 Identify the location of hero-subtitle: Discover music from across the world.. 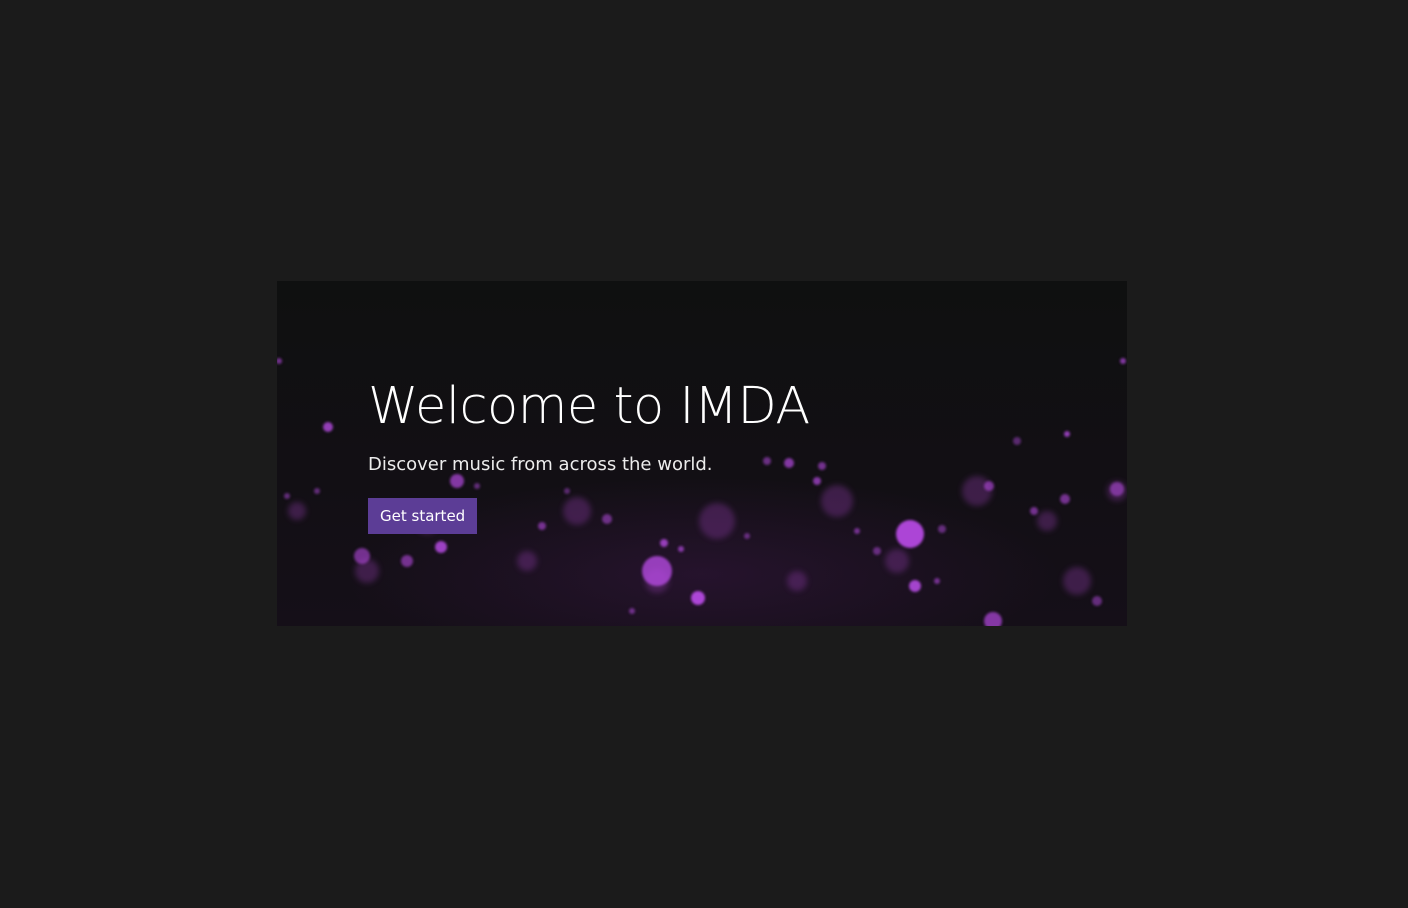
(540, 464).